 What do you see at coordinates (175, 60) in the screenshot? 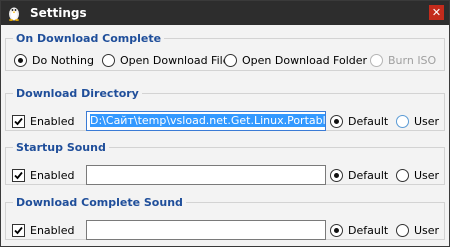
I see `radio-label: Open Download File` at bounding box center [175, 60].